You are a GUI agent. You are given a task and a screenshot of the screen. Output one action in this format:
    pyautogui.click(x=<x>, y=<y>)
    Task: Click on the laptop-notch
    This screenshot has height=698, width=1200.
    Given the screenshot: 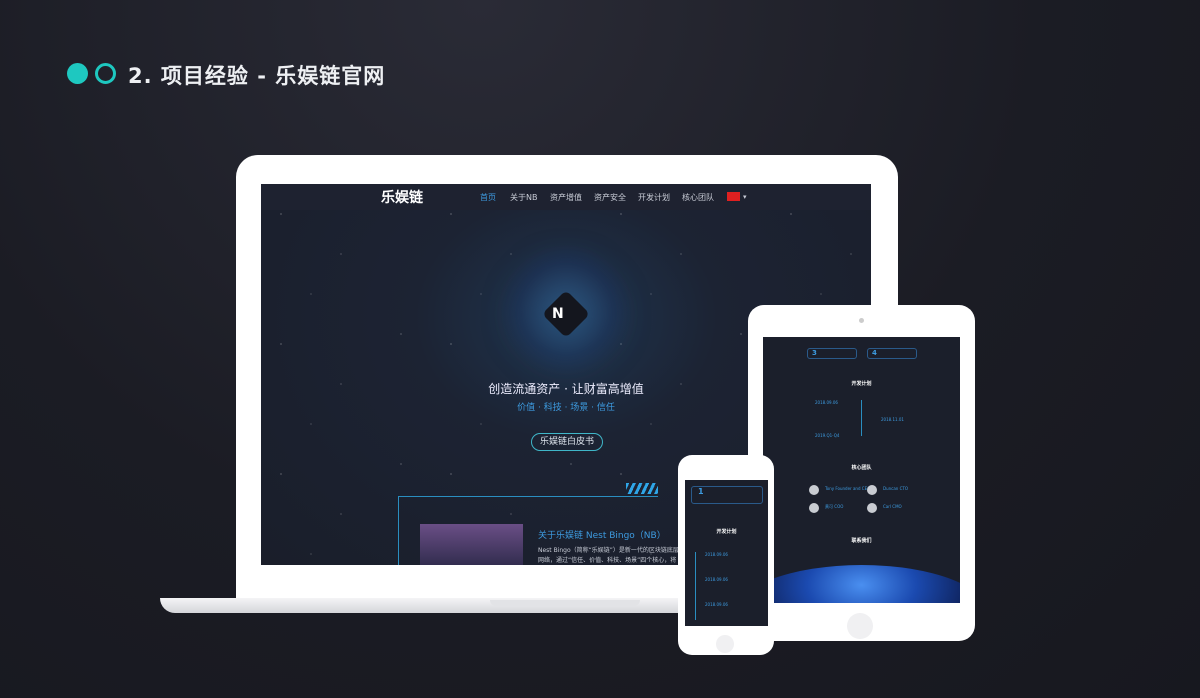 What is the action you would take?
    pyautogui.click(x=565, y=603)
    